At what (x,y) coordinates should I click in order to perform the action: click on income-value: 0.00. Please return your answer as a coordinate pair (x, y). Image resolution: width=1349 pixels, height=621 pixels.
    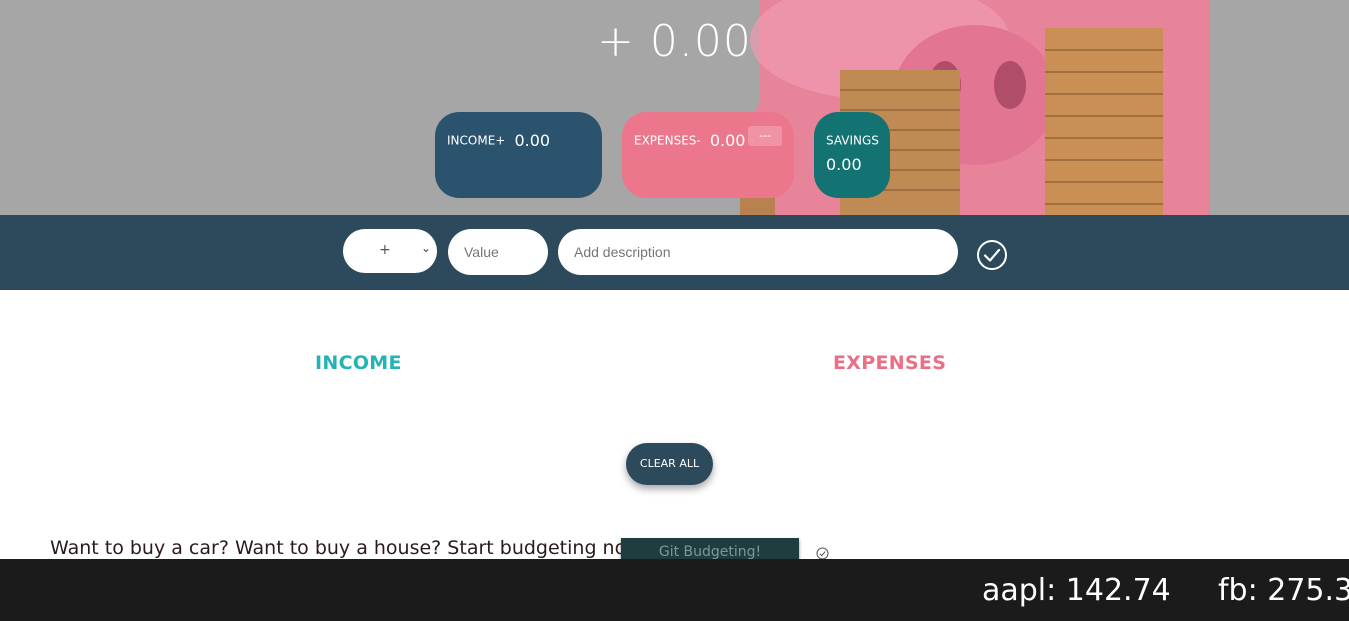
    Looking at the image, I should click on (532, 140).